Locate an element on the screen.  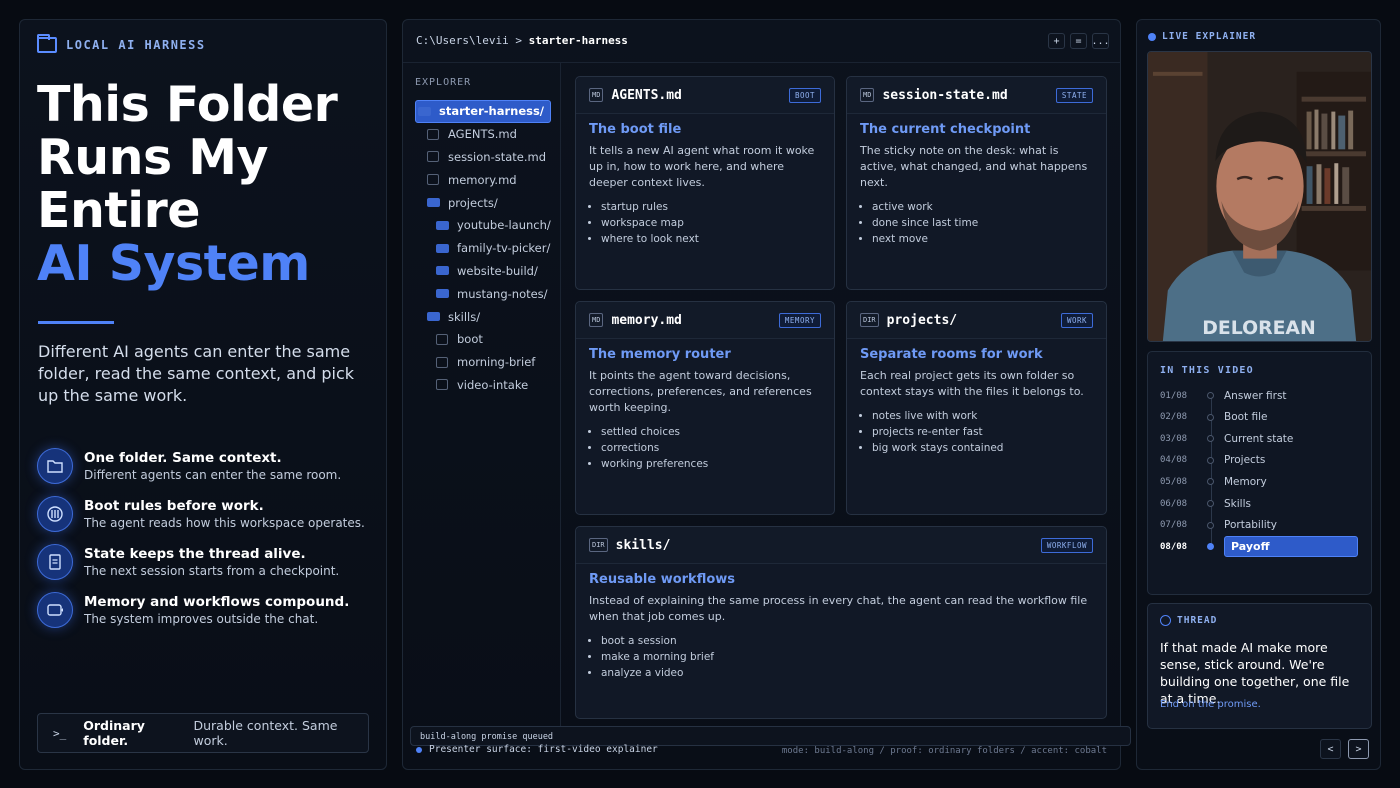
card-kind-badge: WORKFLOW is located at coordinates (1066, 545).